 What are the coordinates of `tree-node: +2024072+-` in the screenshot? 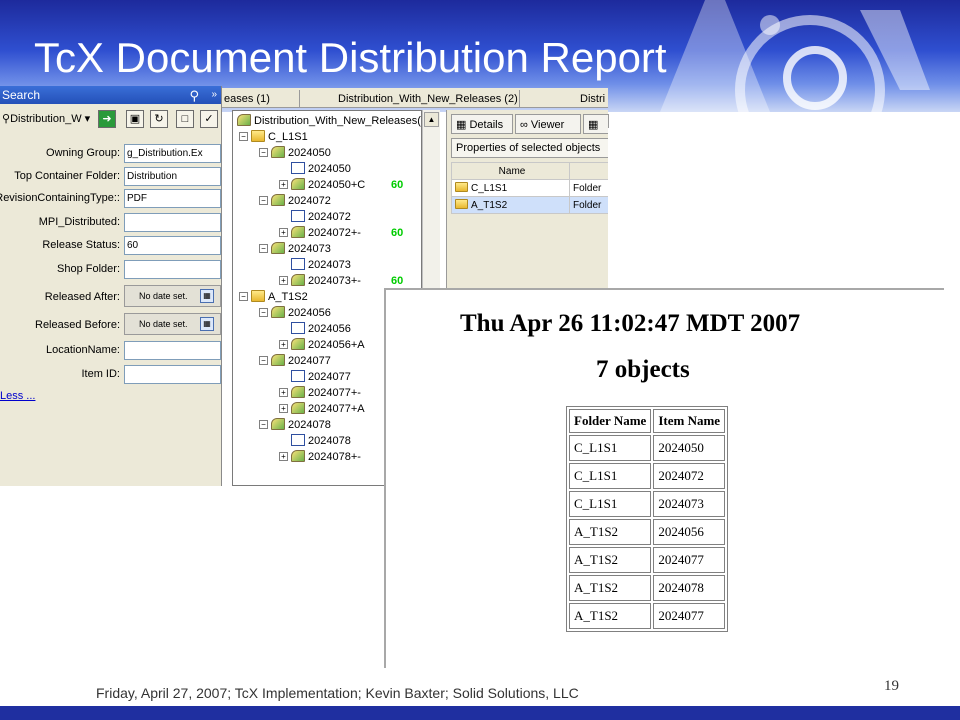 It's located at (320, 233).